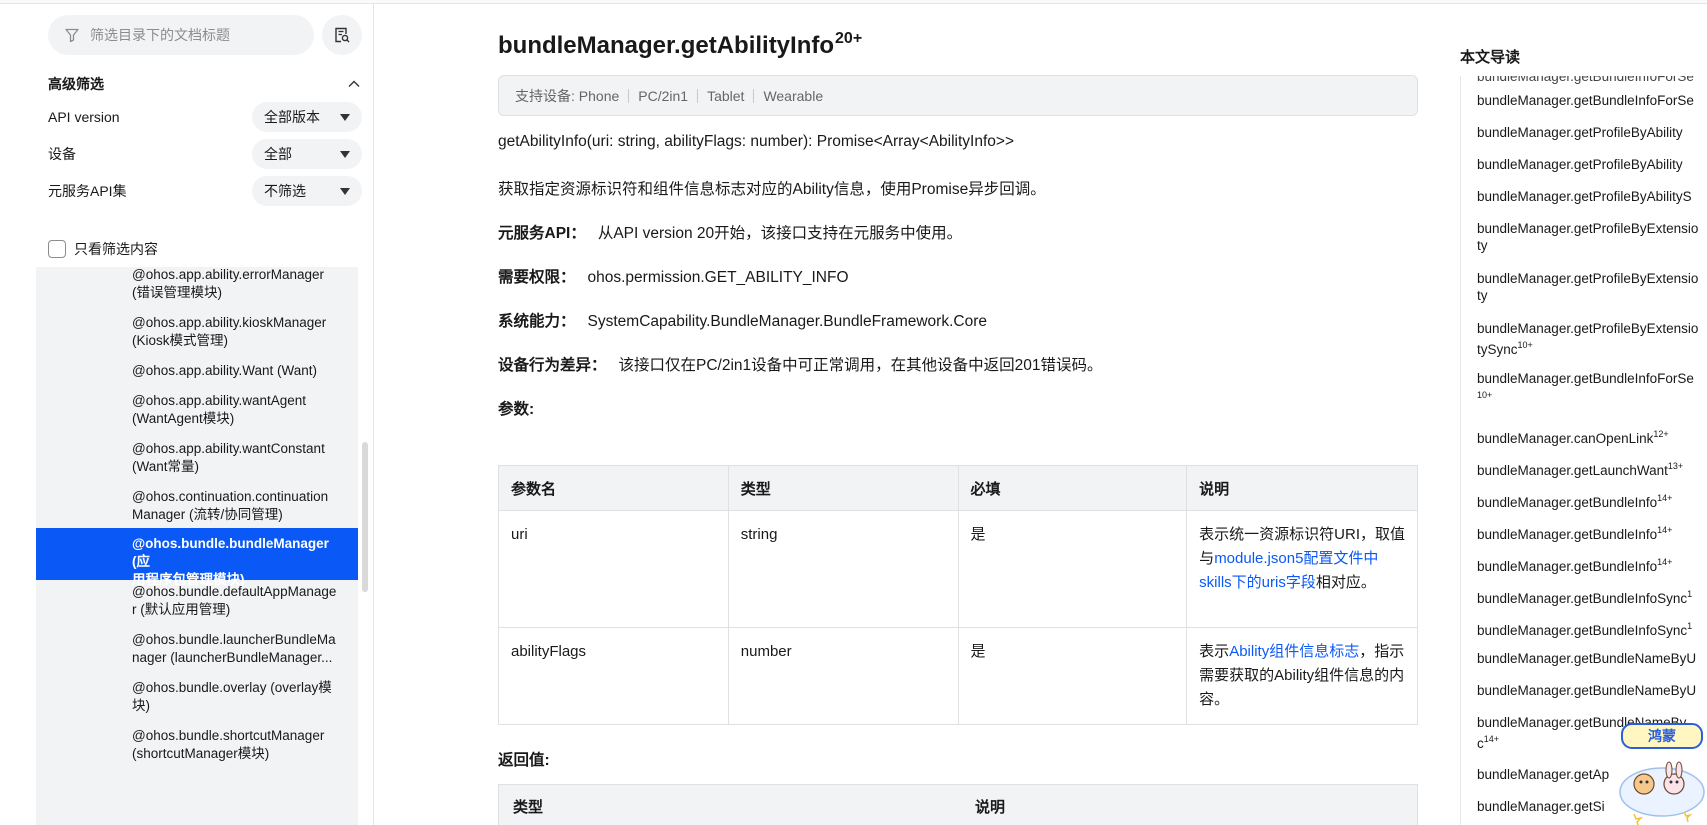  I want to click on tree-item-line: @ohos.app.ability.kioskManager, so click(229, 322).